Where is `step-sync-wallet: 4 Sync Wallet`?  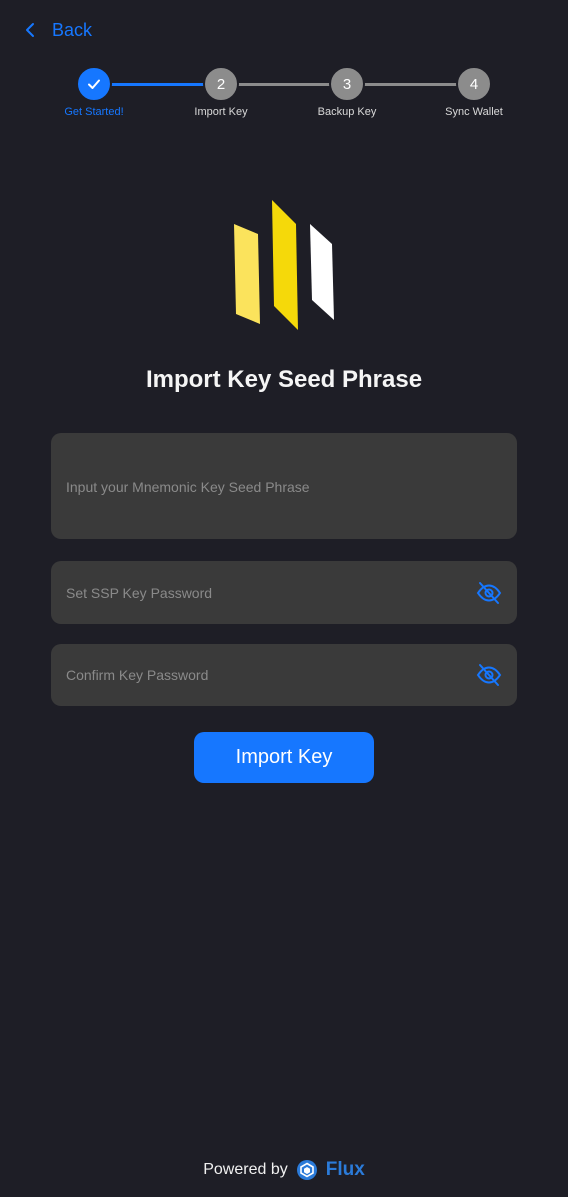
step-sync-wallet: 4 Sync Wallet is located at coordinates (474, 92).